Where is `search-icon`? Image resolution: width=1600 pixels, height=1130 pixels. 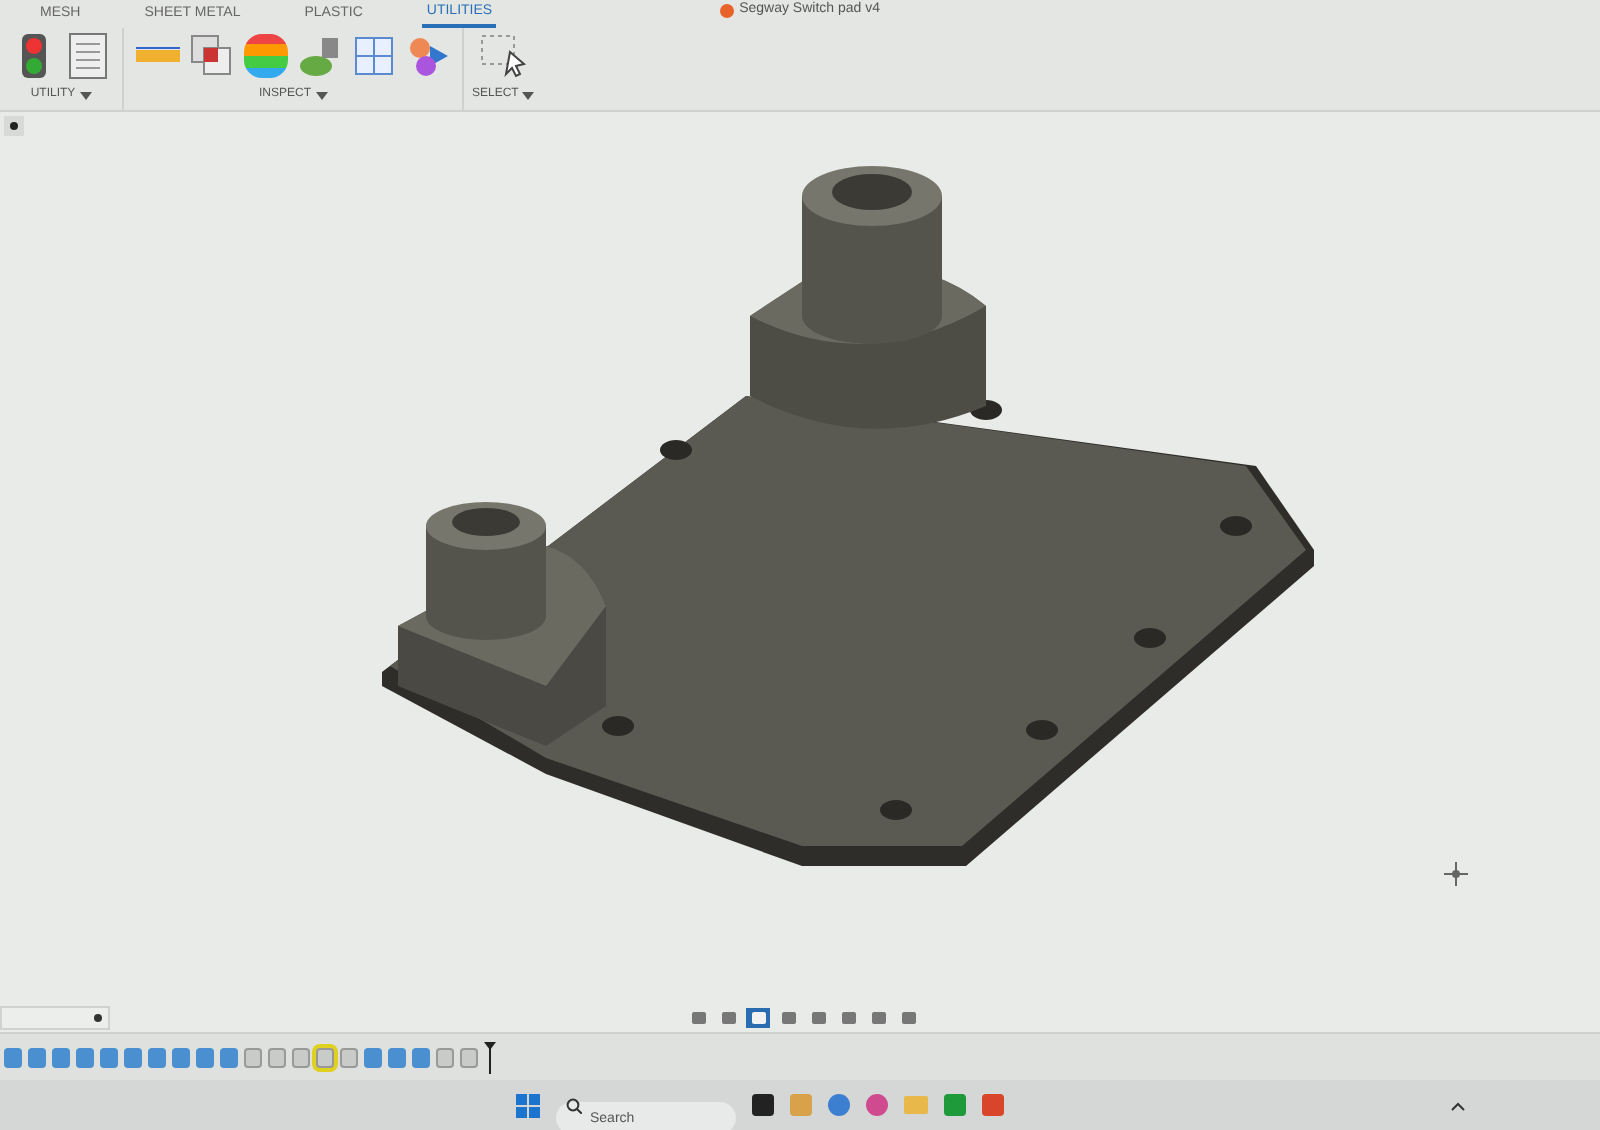 search-icon is located at coordinates (574, 1105).